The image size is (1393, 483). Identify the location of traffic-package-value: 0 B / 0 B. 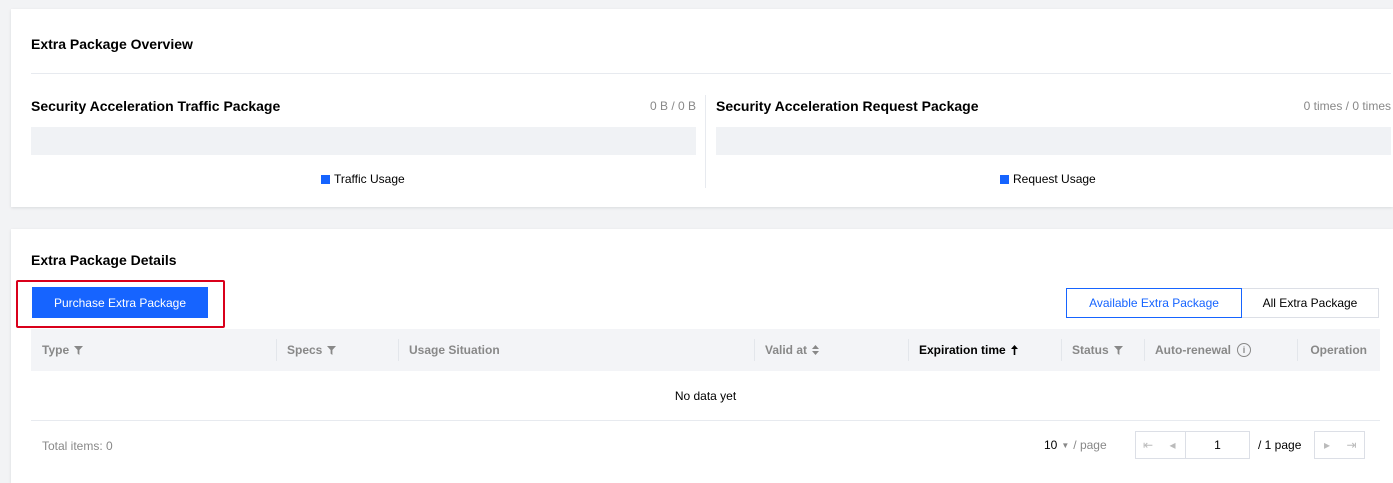
(672, 106).